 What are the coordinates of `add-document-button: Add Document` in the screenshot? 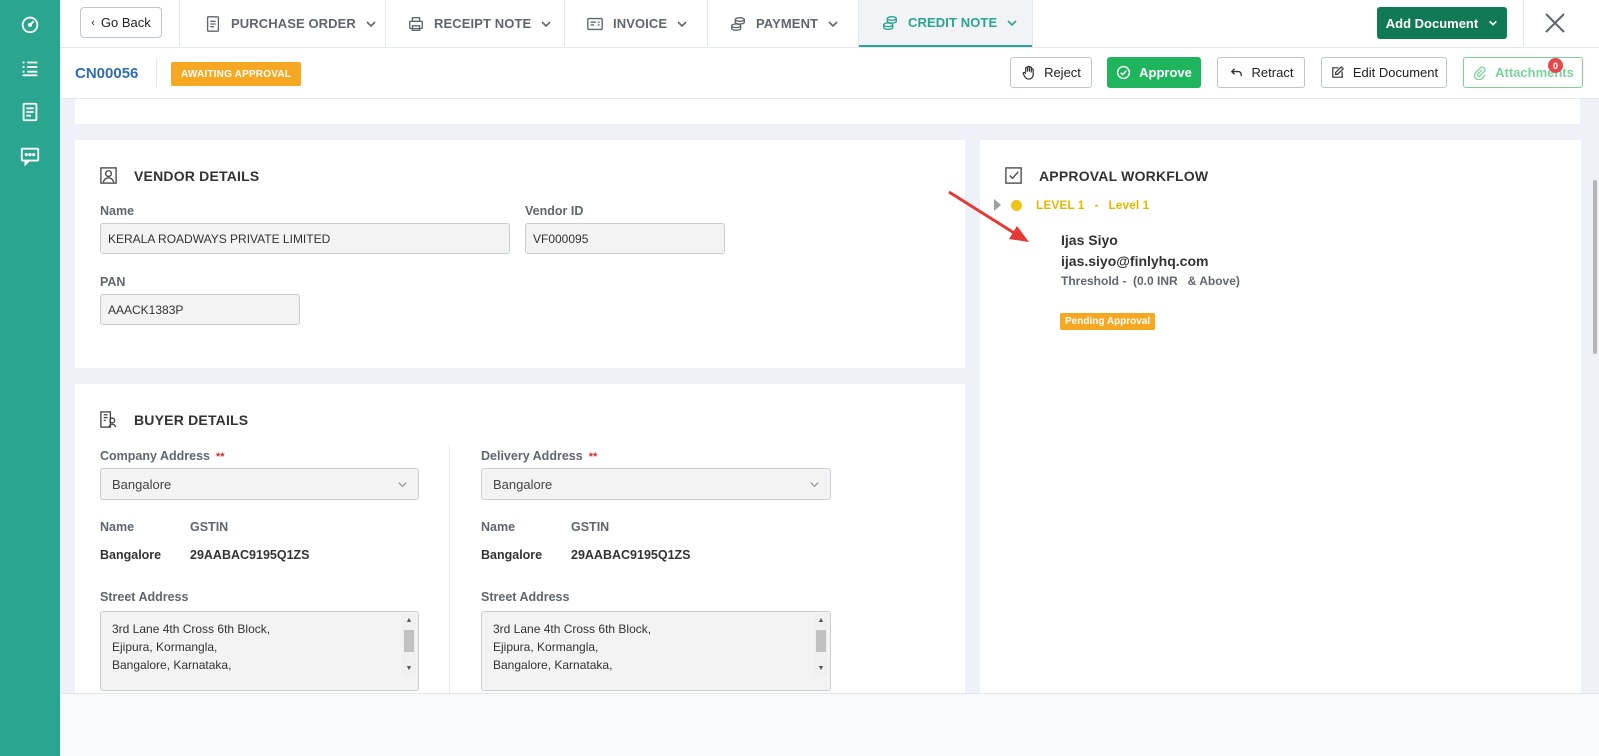 It's located at (1442, 23).